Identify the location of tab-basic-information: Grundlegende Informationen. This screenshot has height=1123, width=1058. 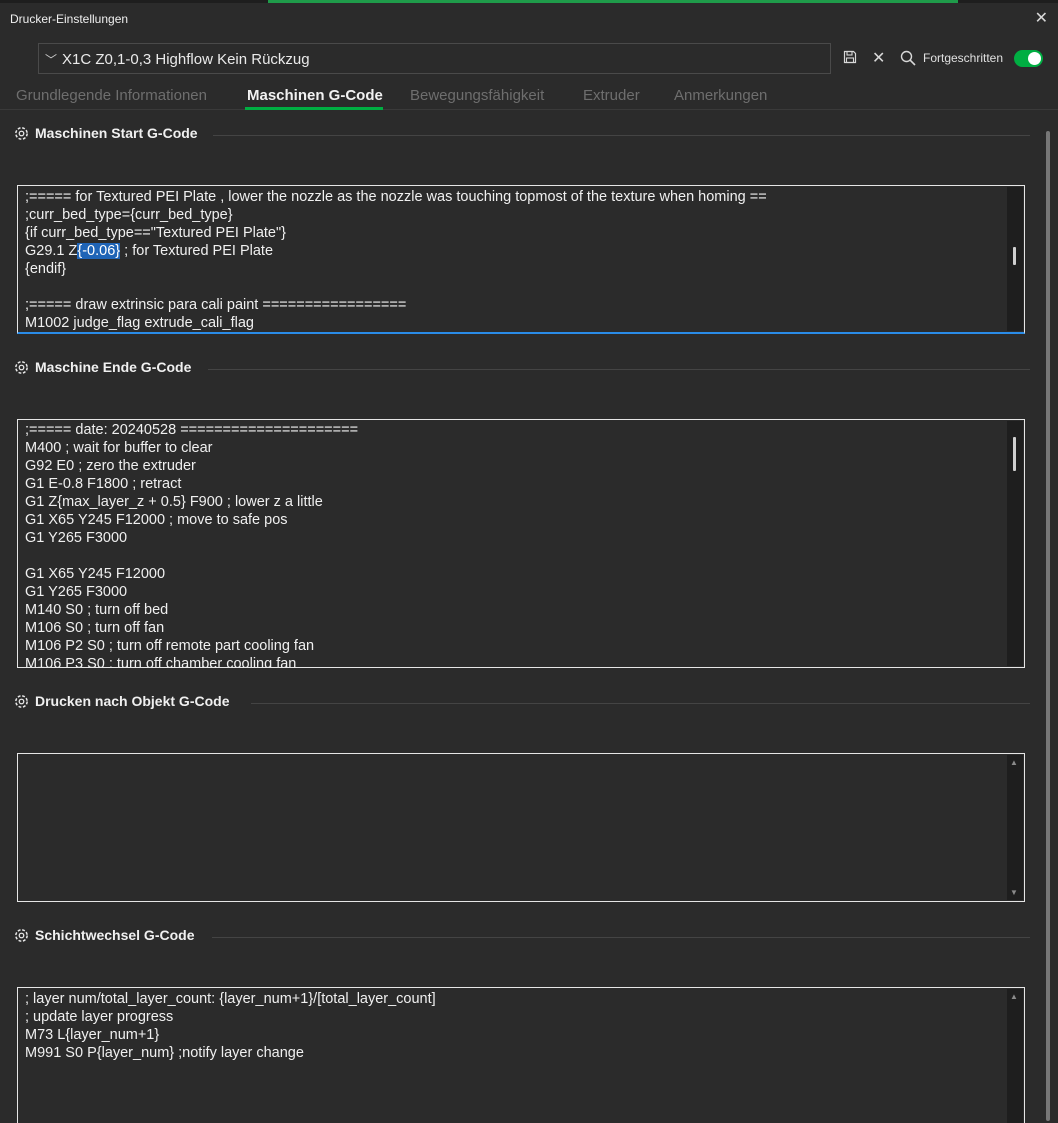
(111, 95).